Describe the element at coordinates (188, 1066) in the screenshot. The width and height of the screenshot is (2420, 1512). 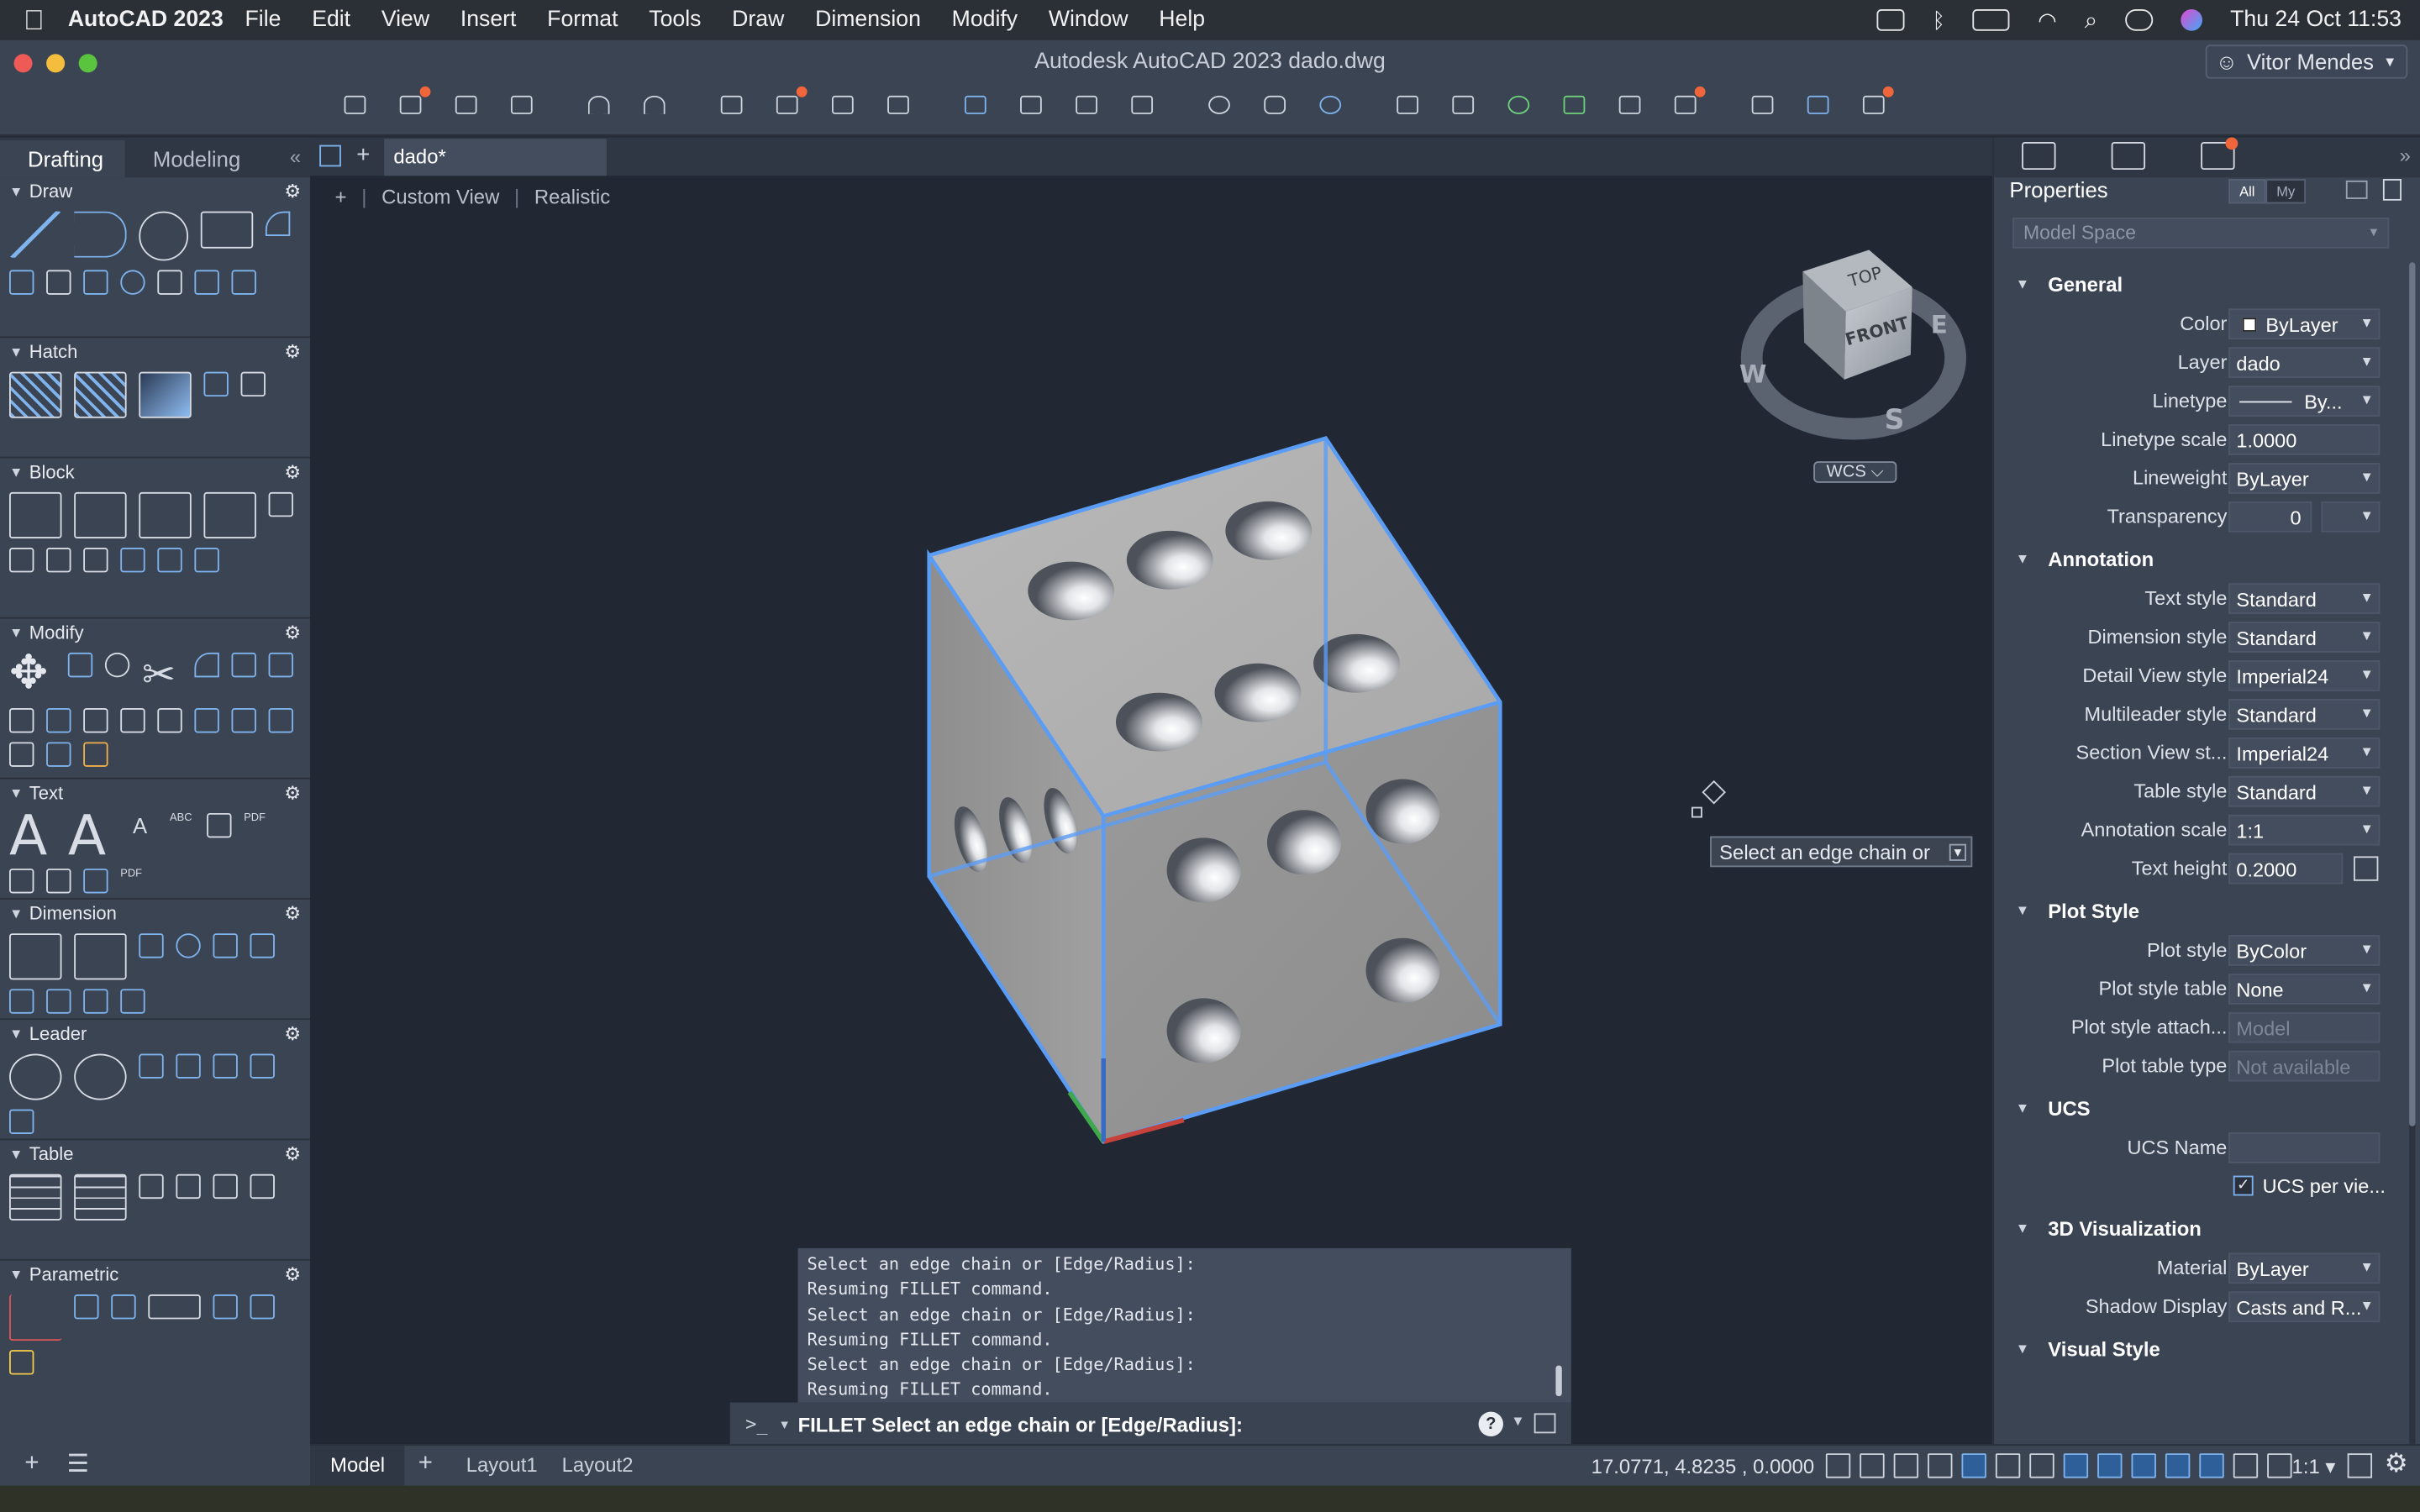
I see `align-leader-icon` at that location.